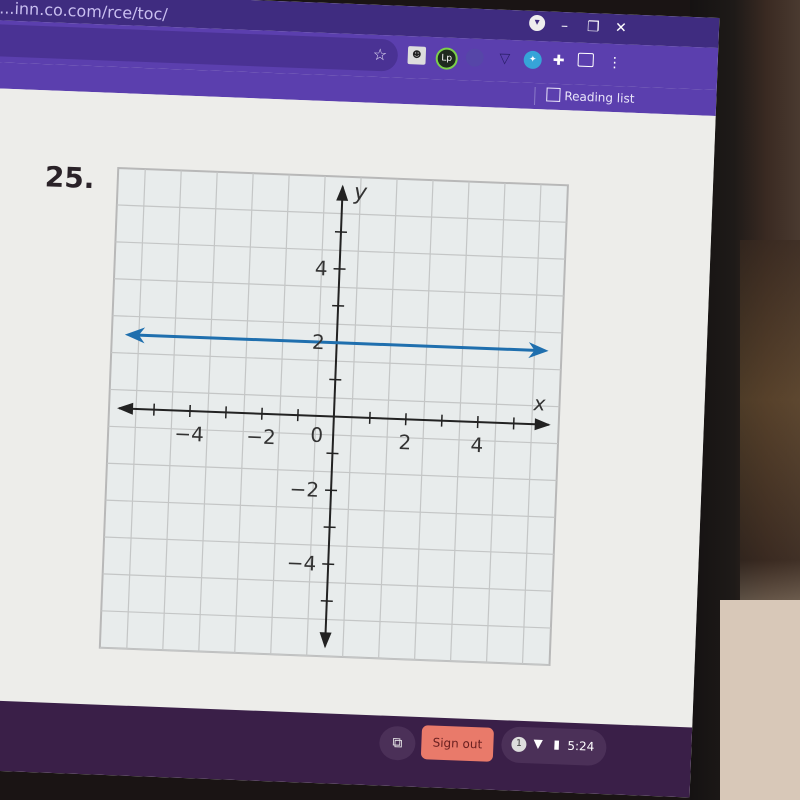  I want to click on profile-extension-icon: ☻, so click(417, 55).